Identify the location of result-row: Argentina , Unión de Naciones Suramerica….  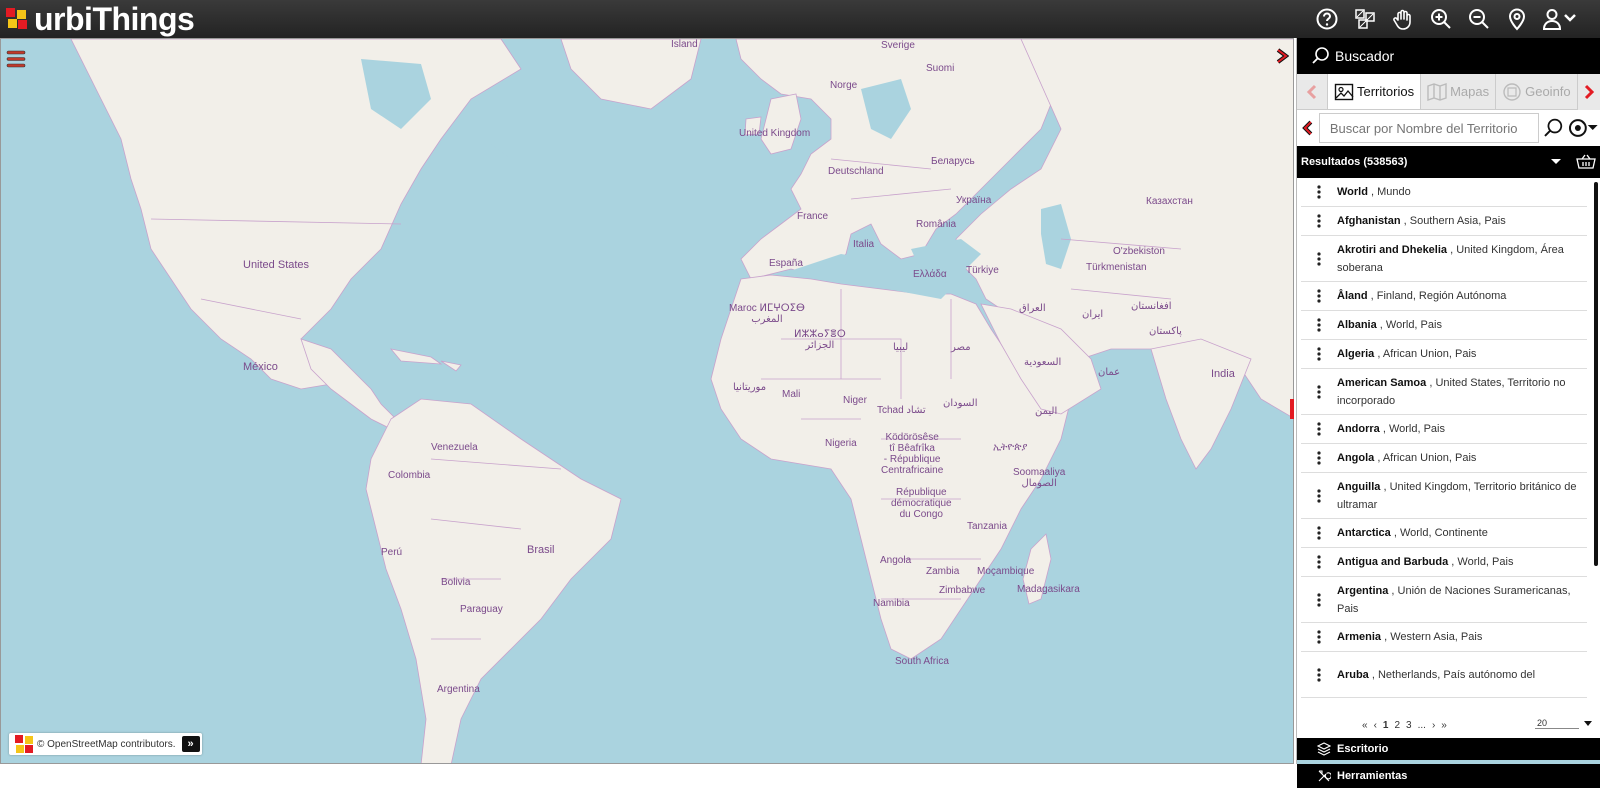
(1444, 600).